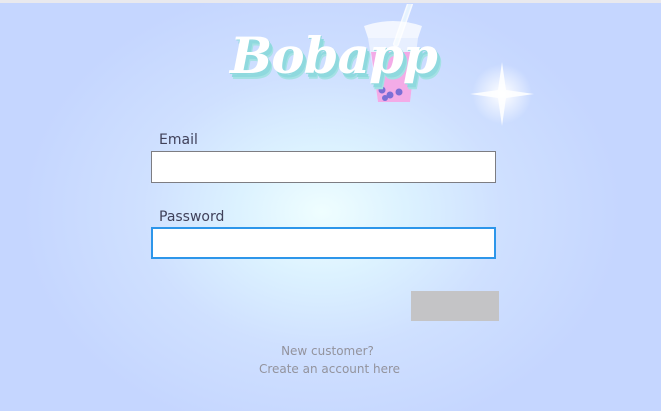  Describe the element at coordinates (502, 94) in the screenshot. I see `sparkle-icon` at that location.